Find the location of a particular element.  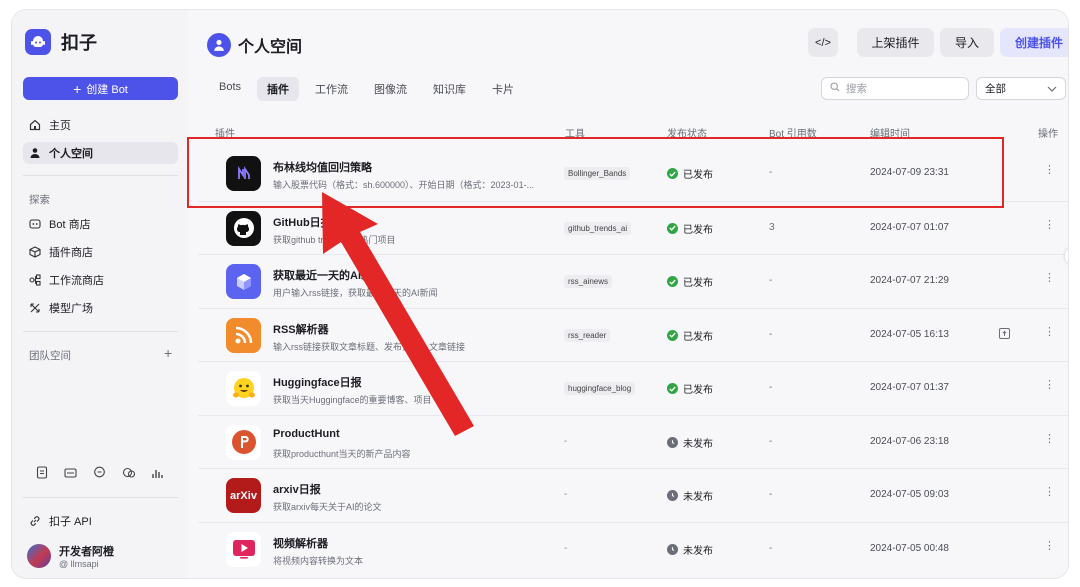

community-icon is located at coordinates (128, 472).